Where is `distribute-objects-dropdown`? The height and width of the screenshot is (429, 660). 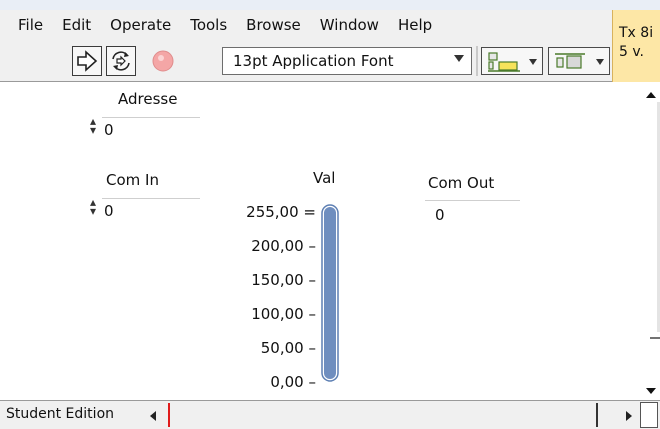
distribute-objects-dropdown is located at coordinates (579, 61).